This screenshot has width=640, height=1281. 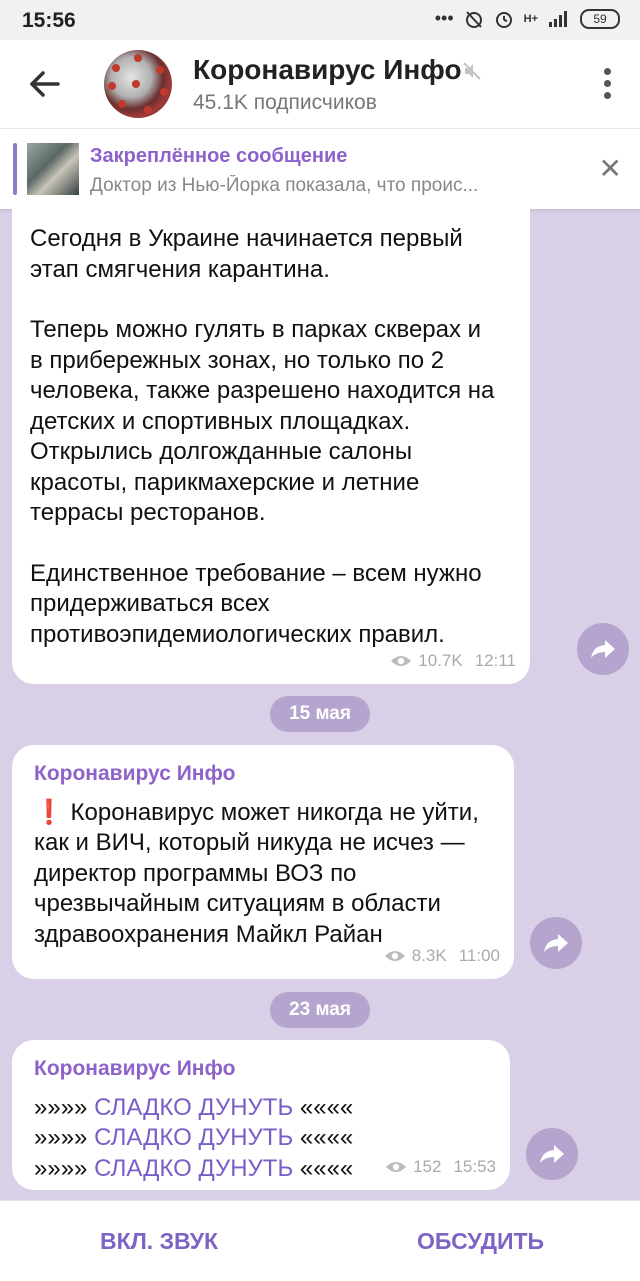 What do you see at coordinates (53, 169) in the screenshot?
I see `pinned-thumbnail` at bounding box center [53, 169].